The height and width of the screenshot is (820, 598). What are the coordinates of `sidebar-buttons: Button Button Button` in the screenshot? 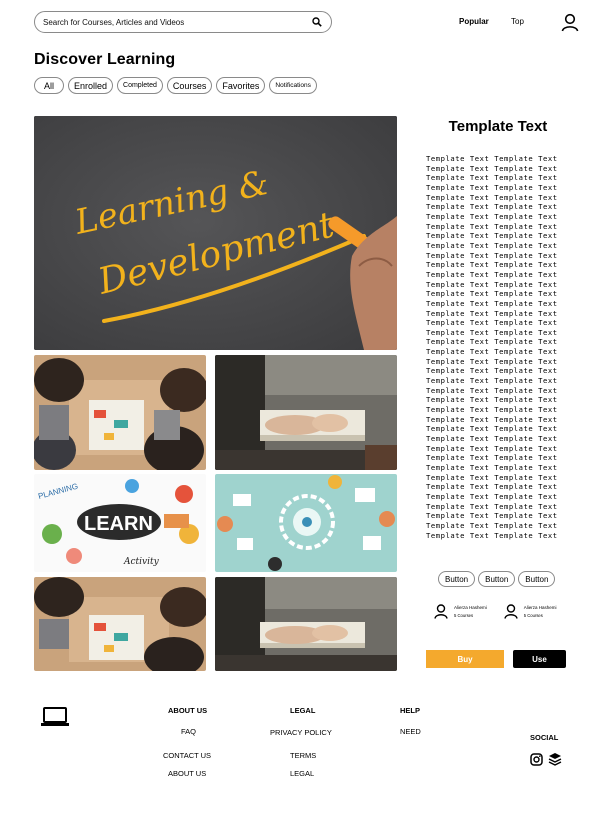 It's located at (497, 579).